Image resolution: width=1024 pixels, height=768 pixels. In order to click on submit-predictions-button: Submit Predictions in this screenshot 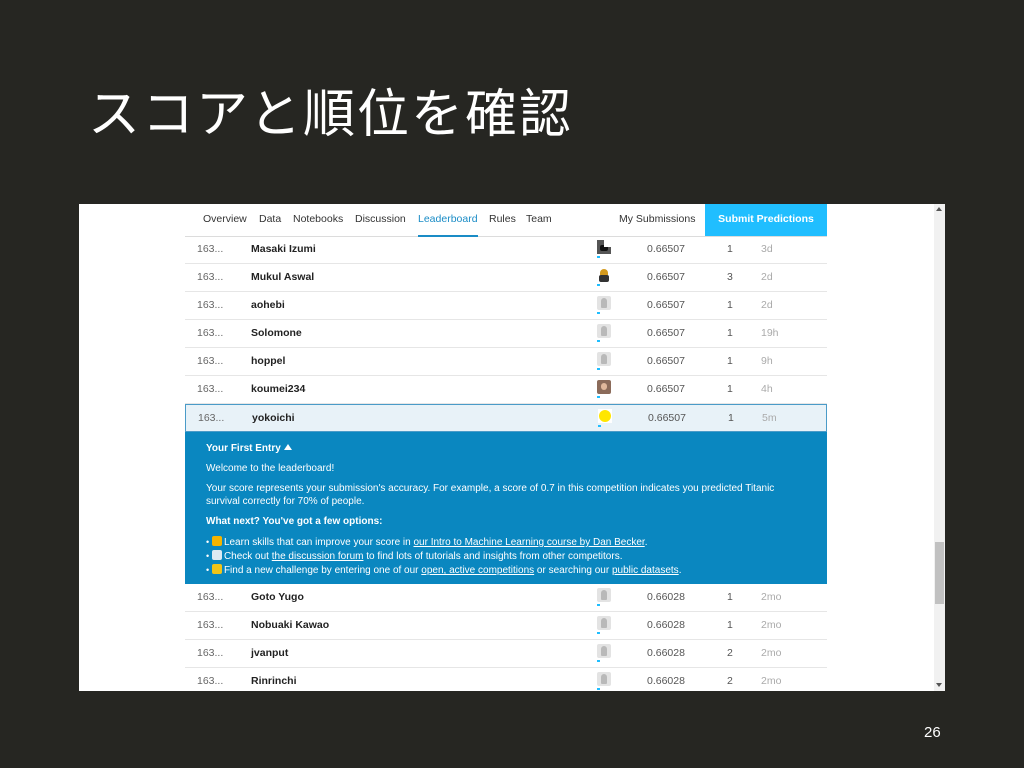, I will do `click(766, 220)`.